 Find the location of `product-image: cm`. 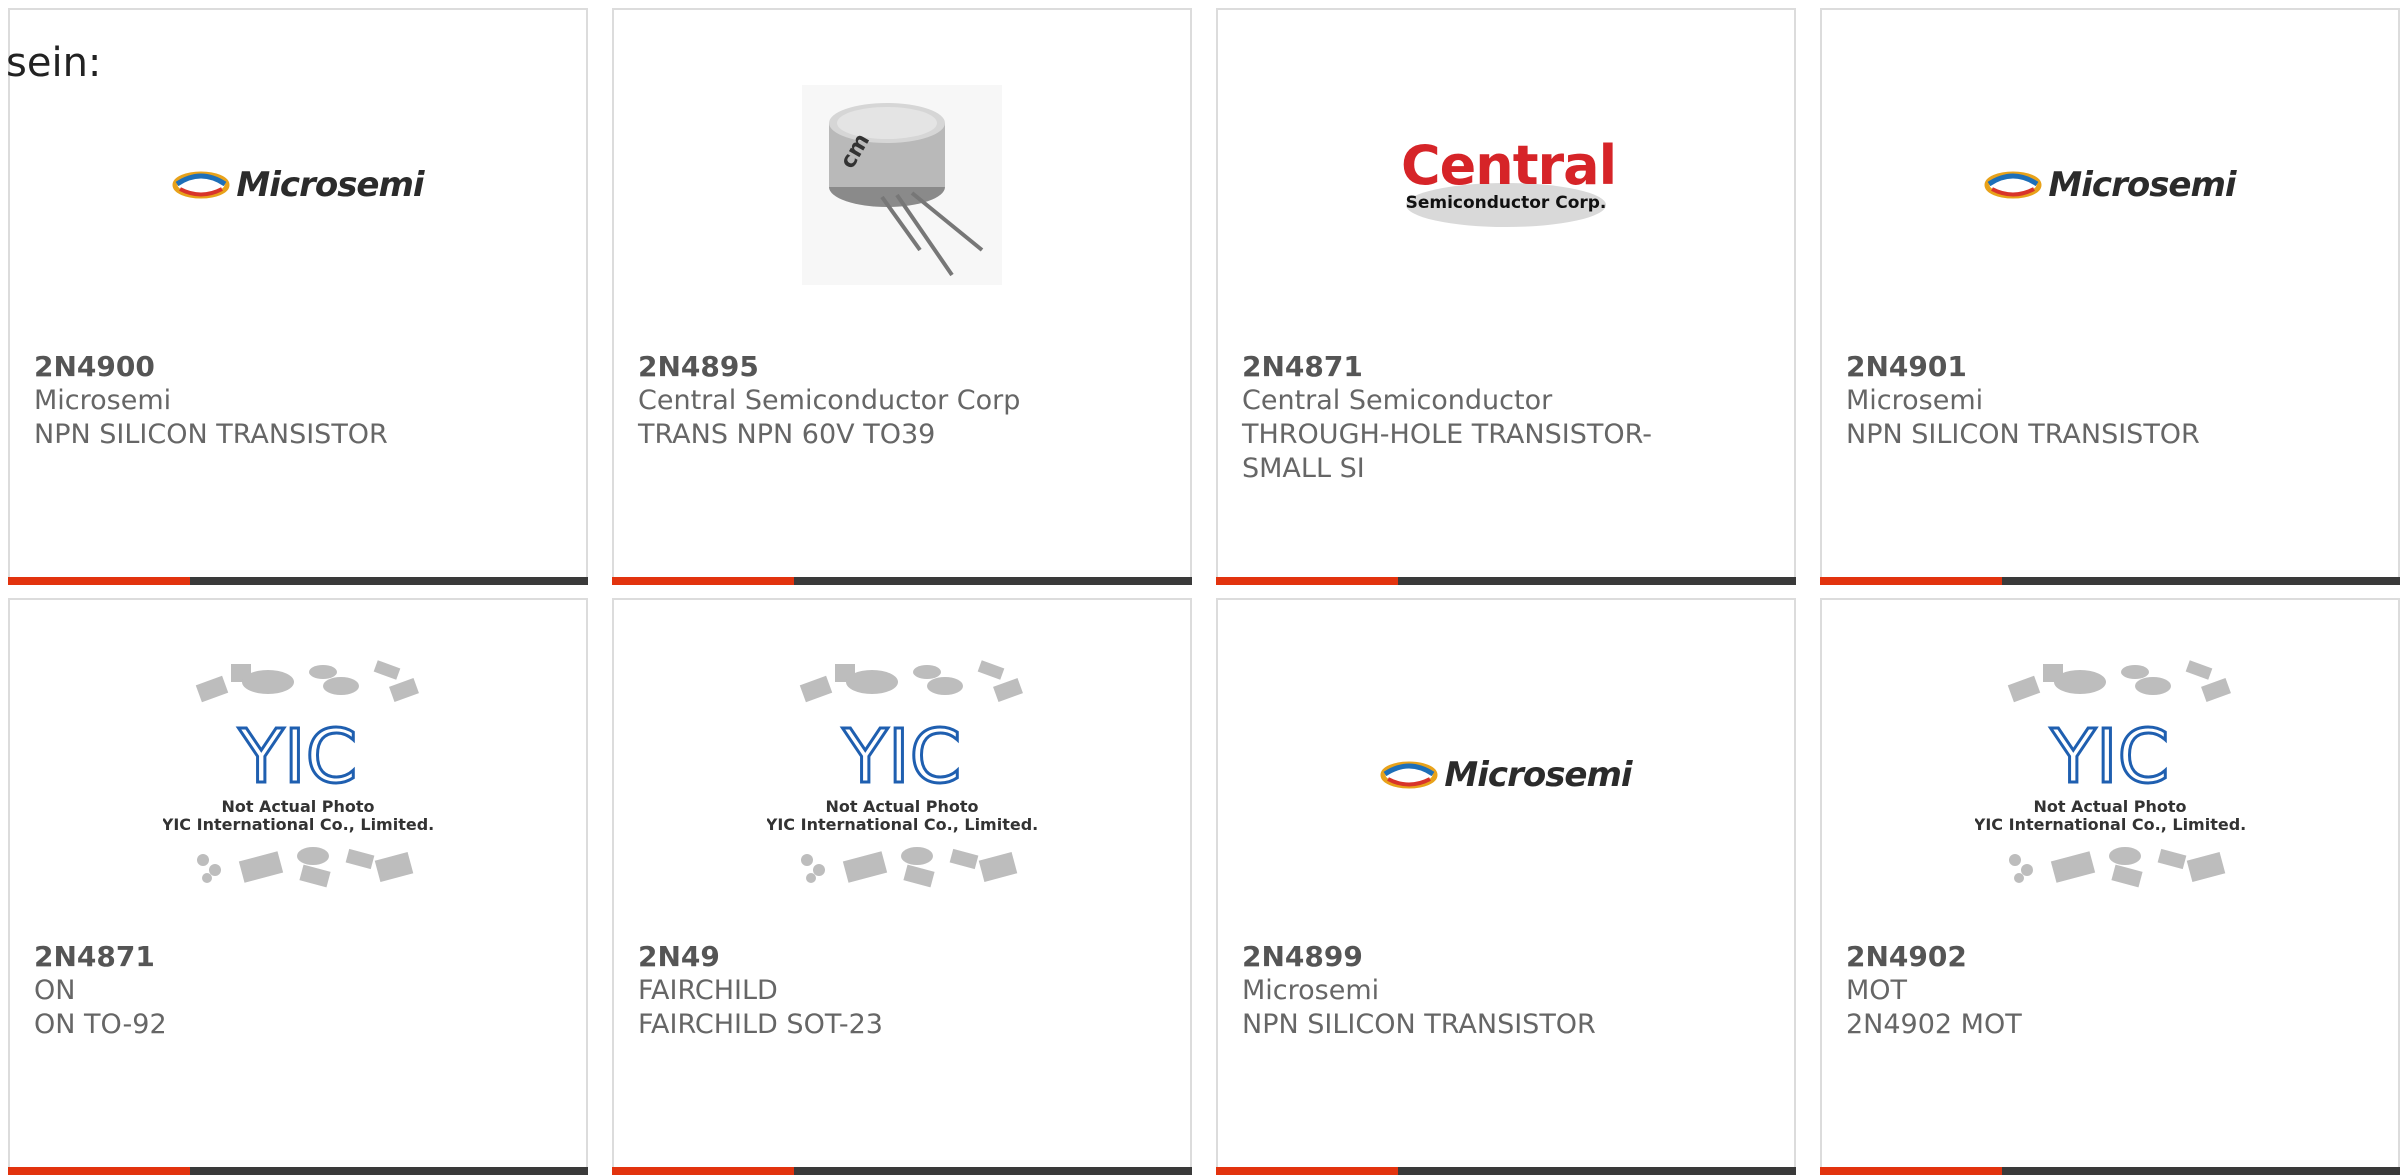

product-image: cm is located at coordinates (902, 185).